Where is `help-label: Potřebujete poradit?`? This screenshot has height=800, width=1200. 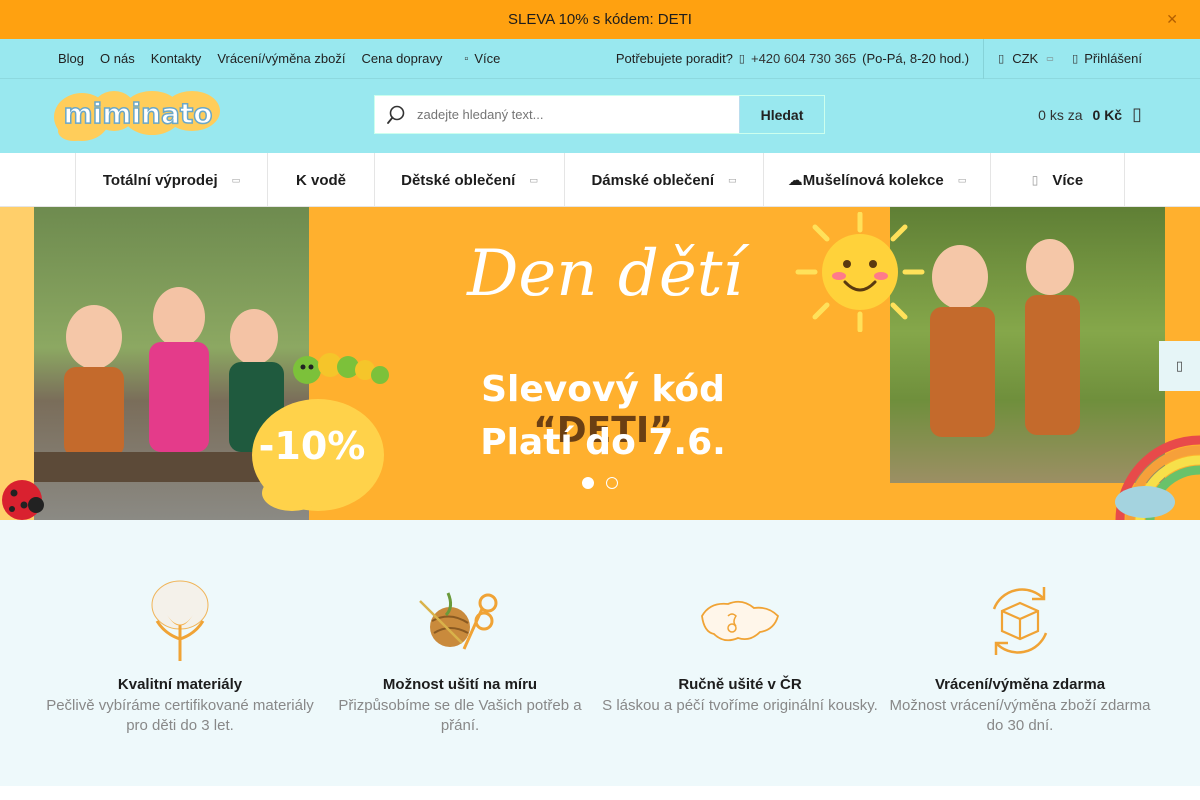
help-label: Potřebujete poradit? is located at coordinates (674, 58).